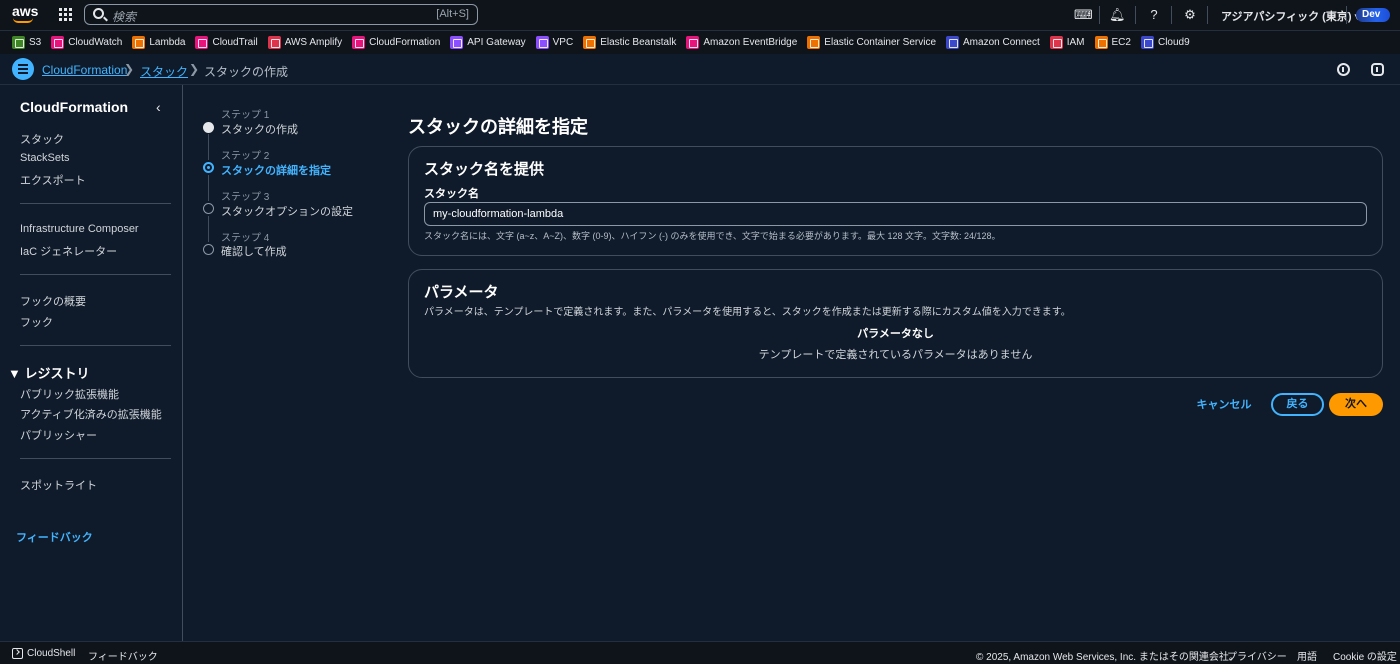 Image resolution: width=1400 pixels, height=664 pixels. Describe the element at coordinates (23, 69) in the screenshot. I see `hamburger-menu-button` at that location.